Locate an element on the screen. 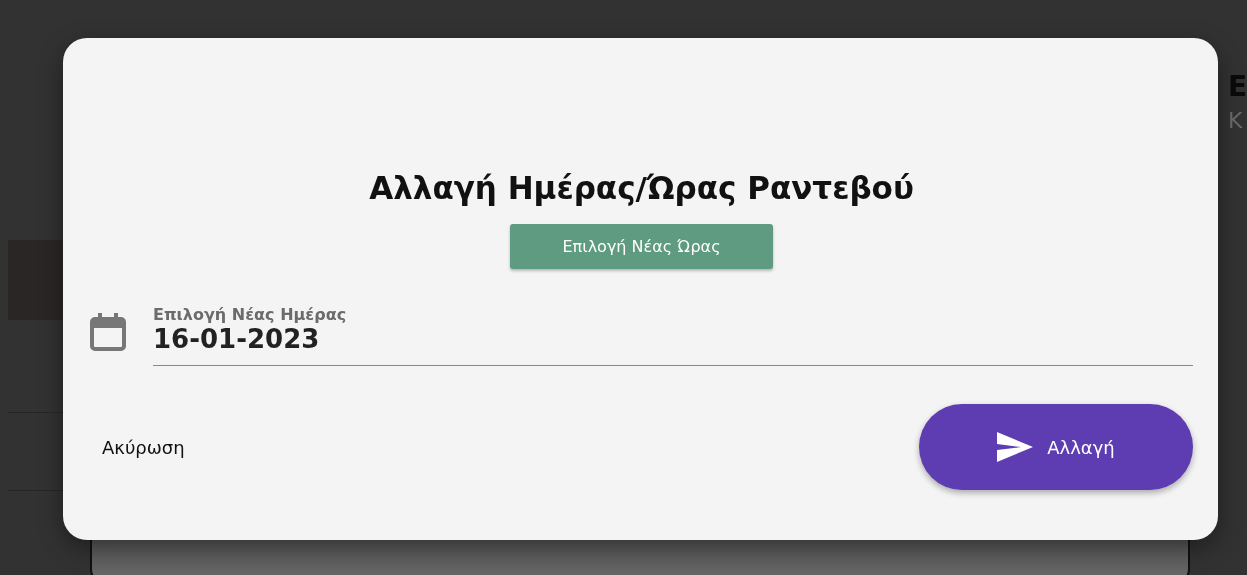 Image resolution: width=1247 pixels, height=575 pixels. calendar-icon is located at coordinates (108, 332).